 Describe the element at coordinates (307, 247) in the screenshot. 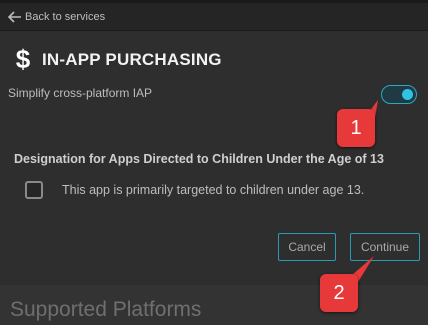

I see `cancel-button: Cancel` at that location.